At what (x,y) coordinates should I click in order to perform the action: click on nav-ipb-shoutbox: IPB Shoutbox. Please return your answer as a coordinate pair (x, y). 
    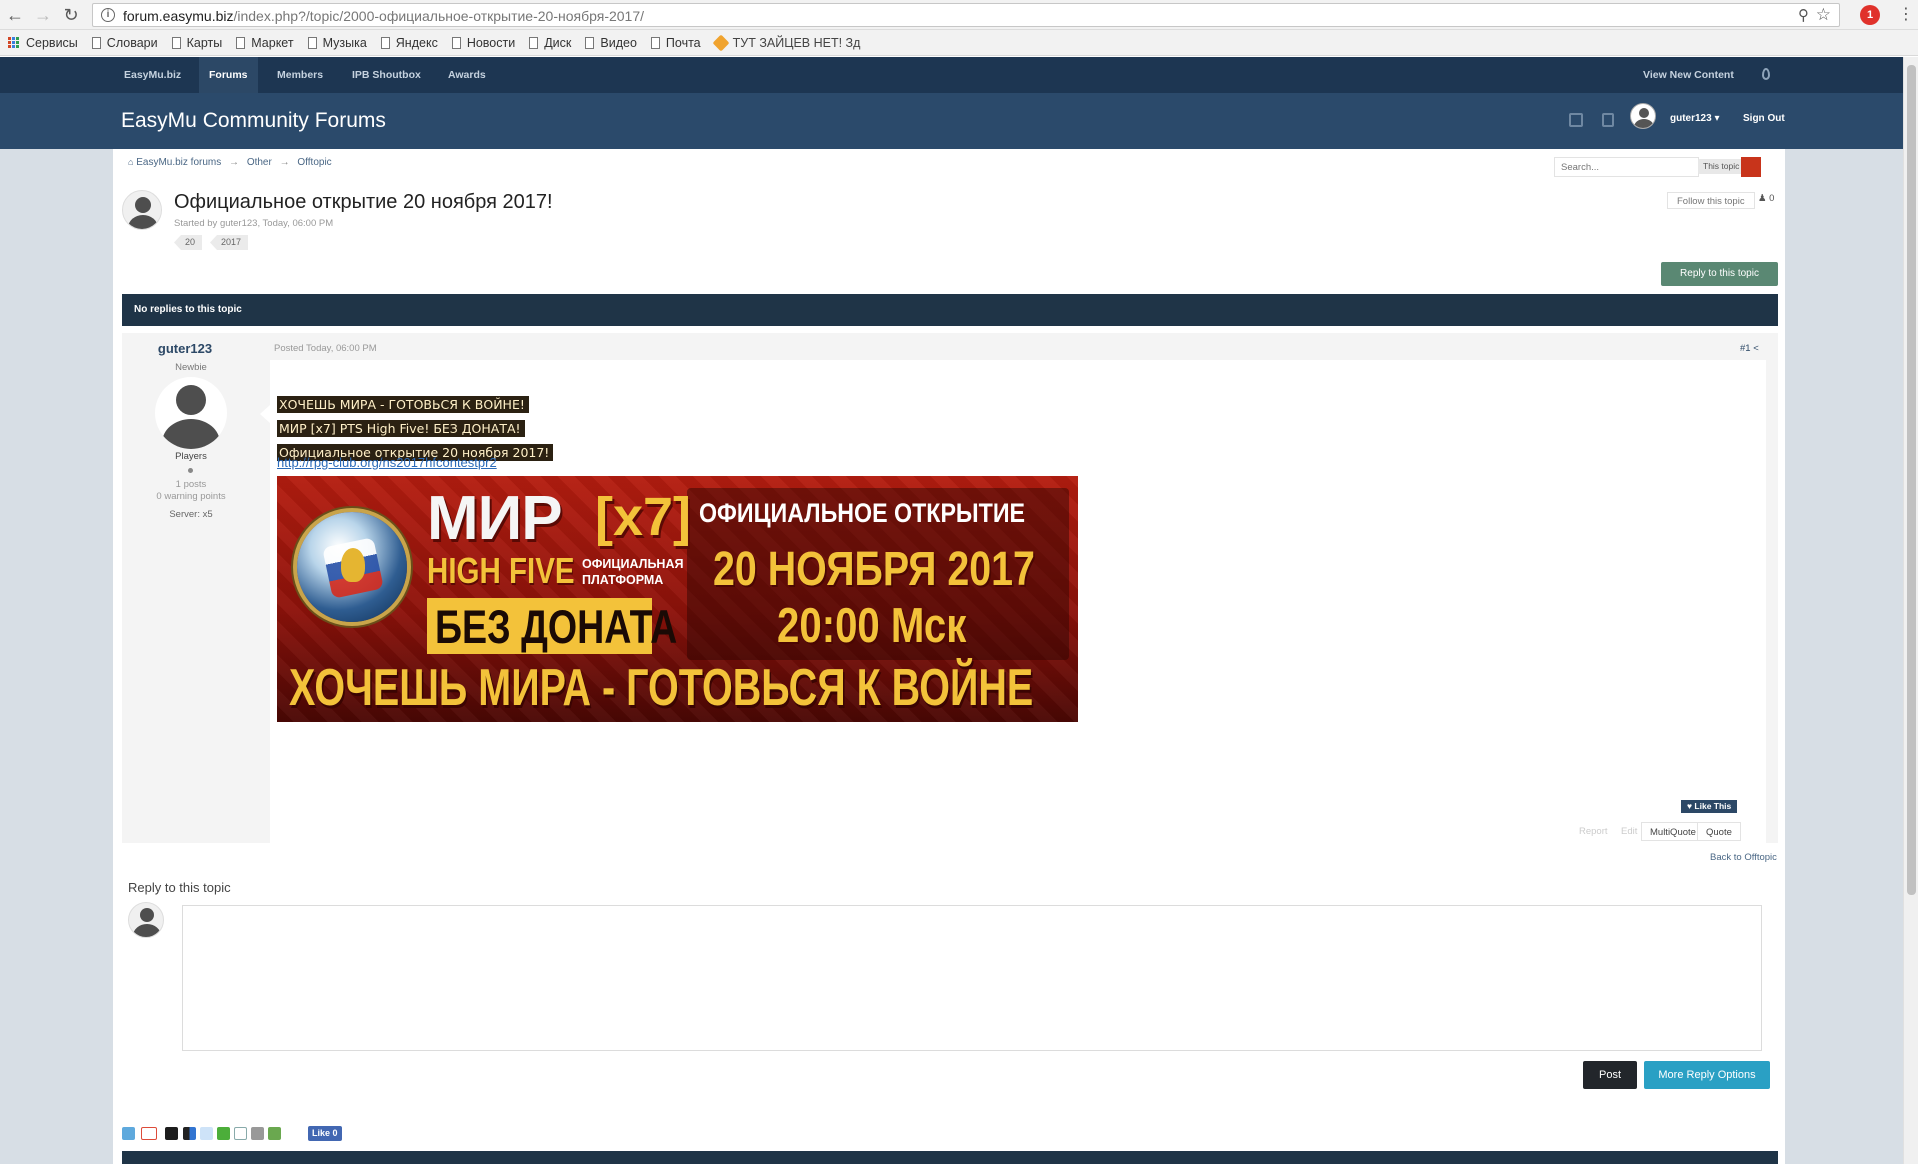
    Looking at the image, I should click on (386, 75).